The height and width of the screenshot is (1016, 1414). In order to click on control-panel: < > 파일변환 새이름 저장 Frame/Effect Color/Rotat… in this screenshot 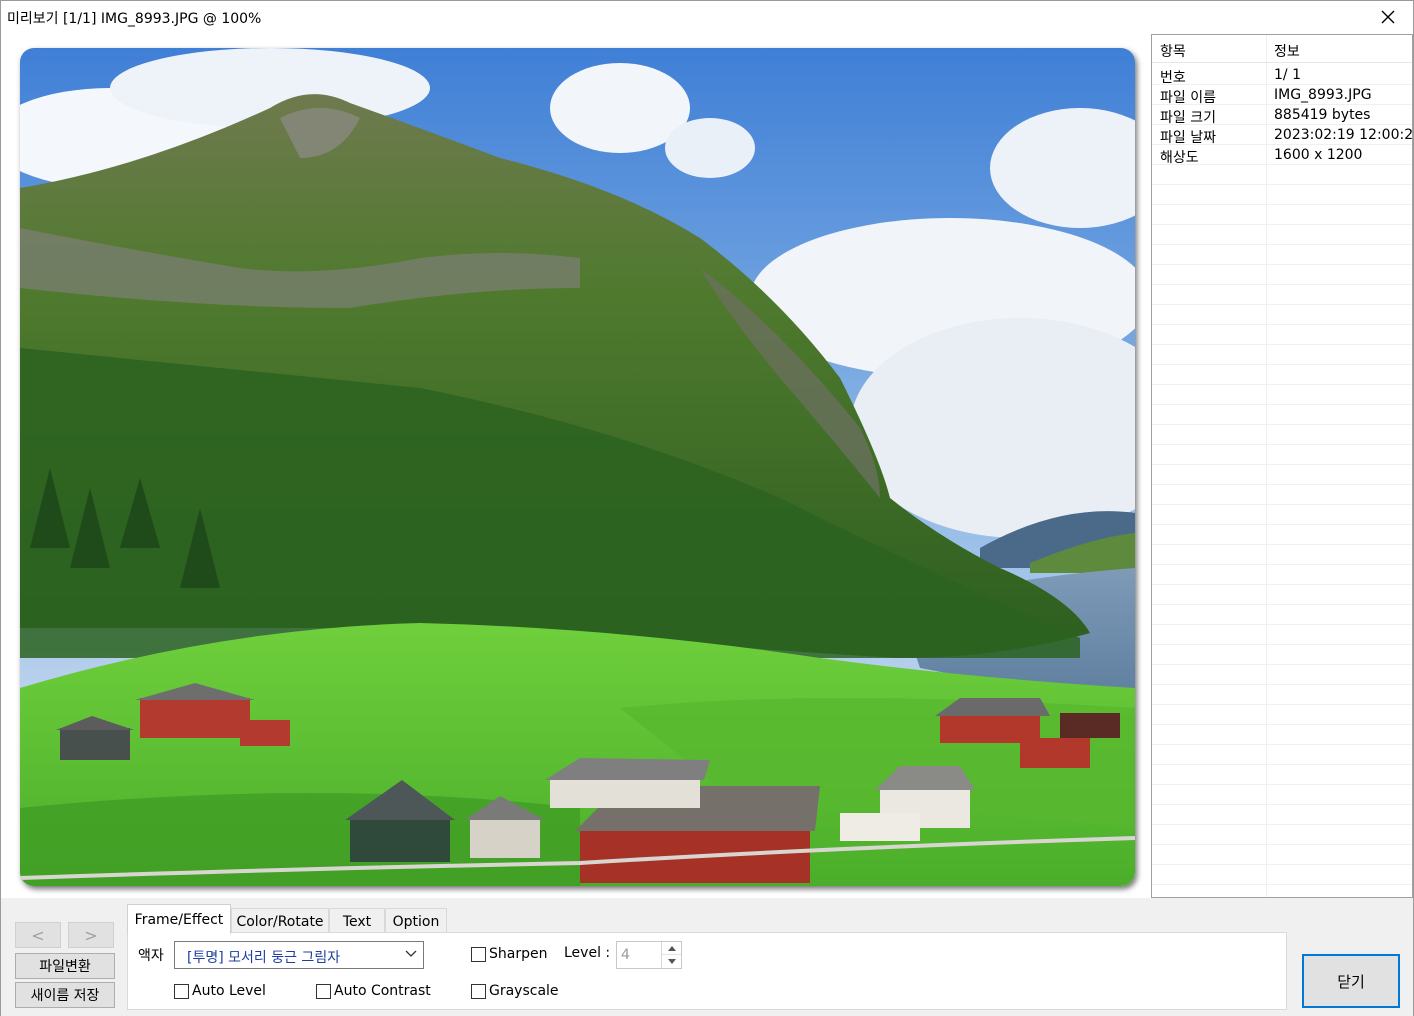, I will do `click(707, 957)`.